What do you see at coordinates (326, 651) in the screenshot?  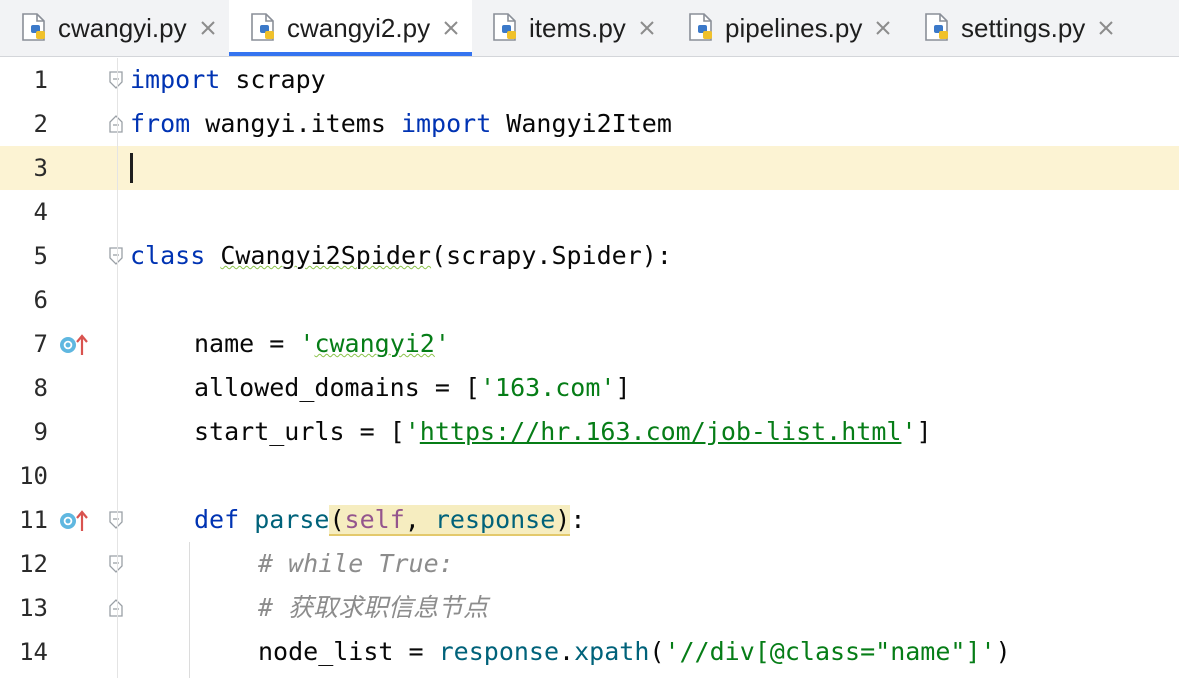 I see `variable: node_list` at bounding box center [326, 651].